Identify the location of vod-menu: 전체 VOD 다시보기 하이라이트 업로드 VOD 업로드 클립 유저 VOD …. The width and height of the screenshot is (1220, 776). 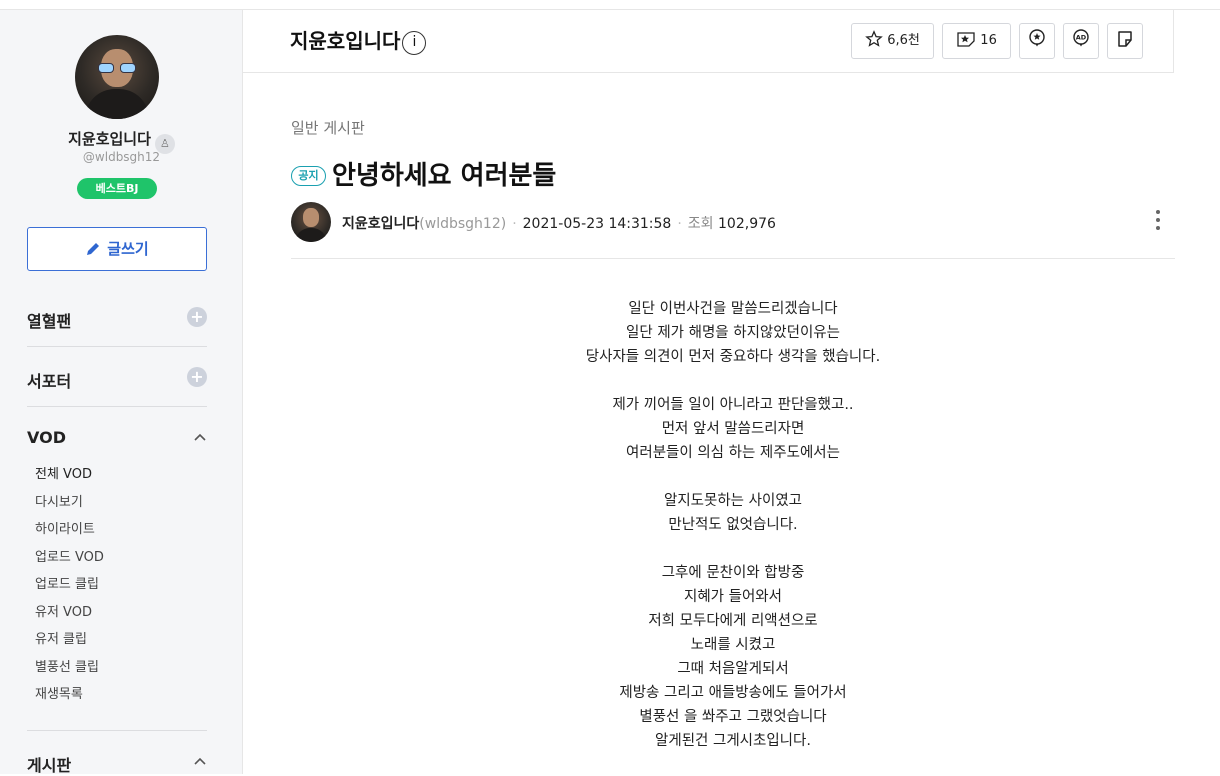
(69, 589).